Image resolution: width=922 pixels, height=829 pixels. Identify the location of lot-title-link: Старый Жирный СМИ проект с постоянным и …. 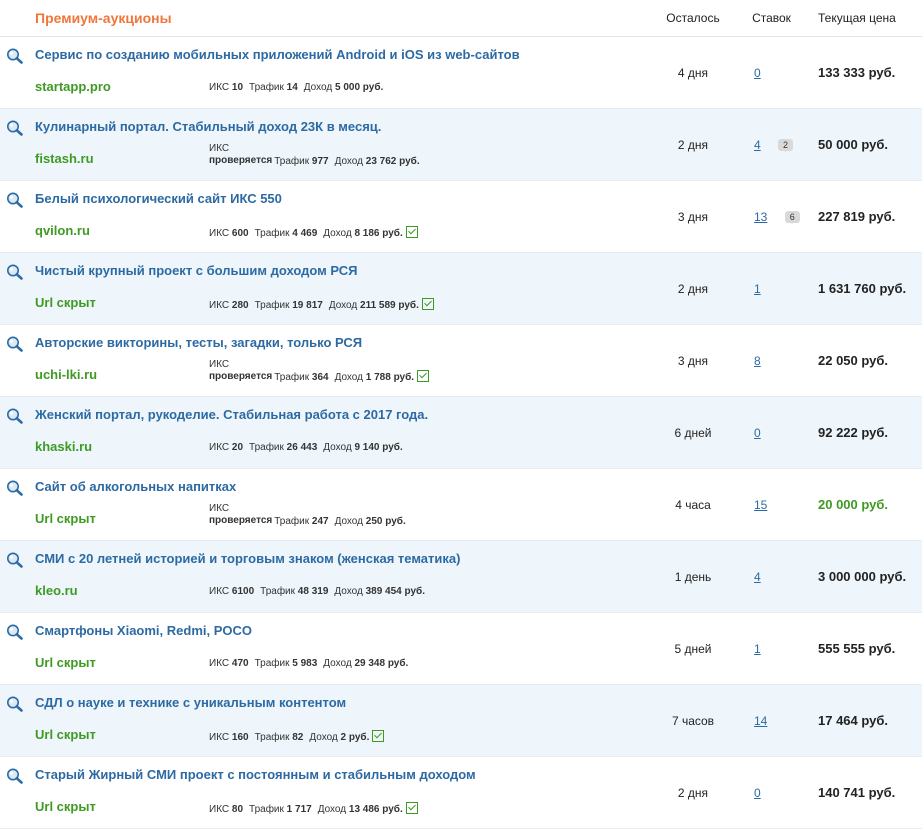
(255, 774).